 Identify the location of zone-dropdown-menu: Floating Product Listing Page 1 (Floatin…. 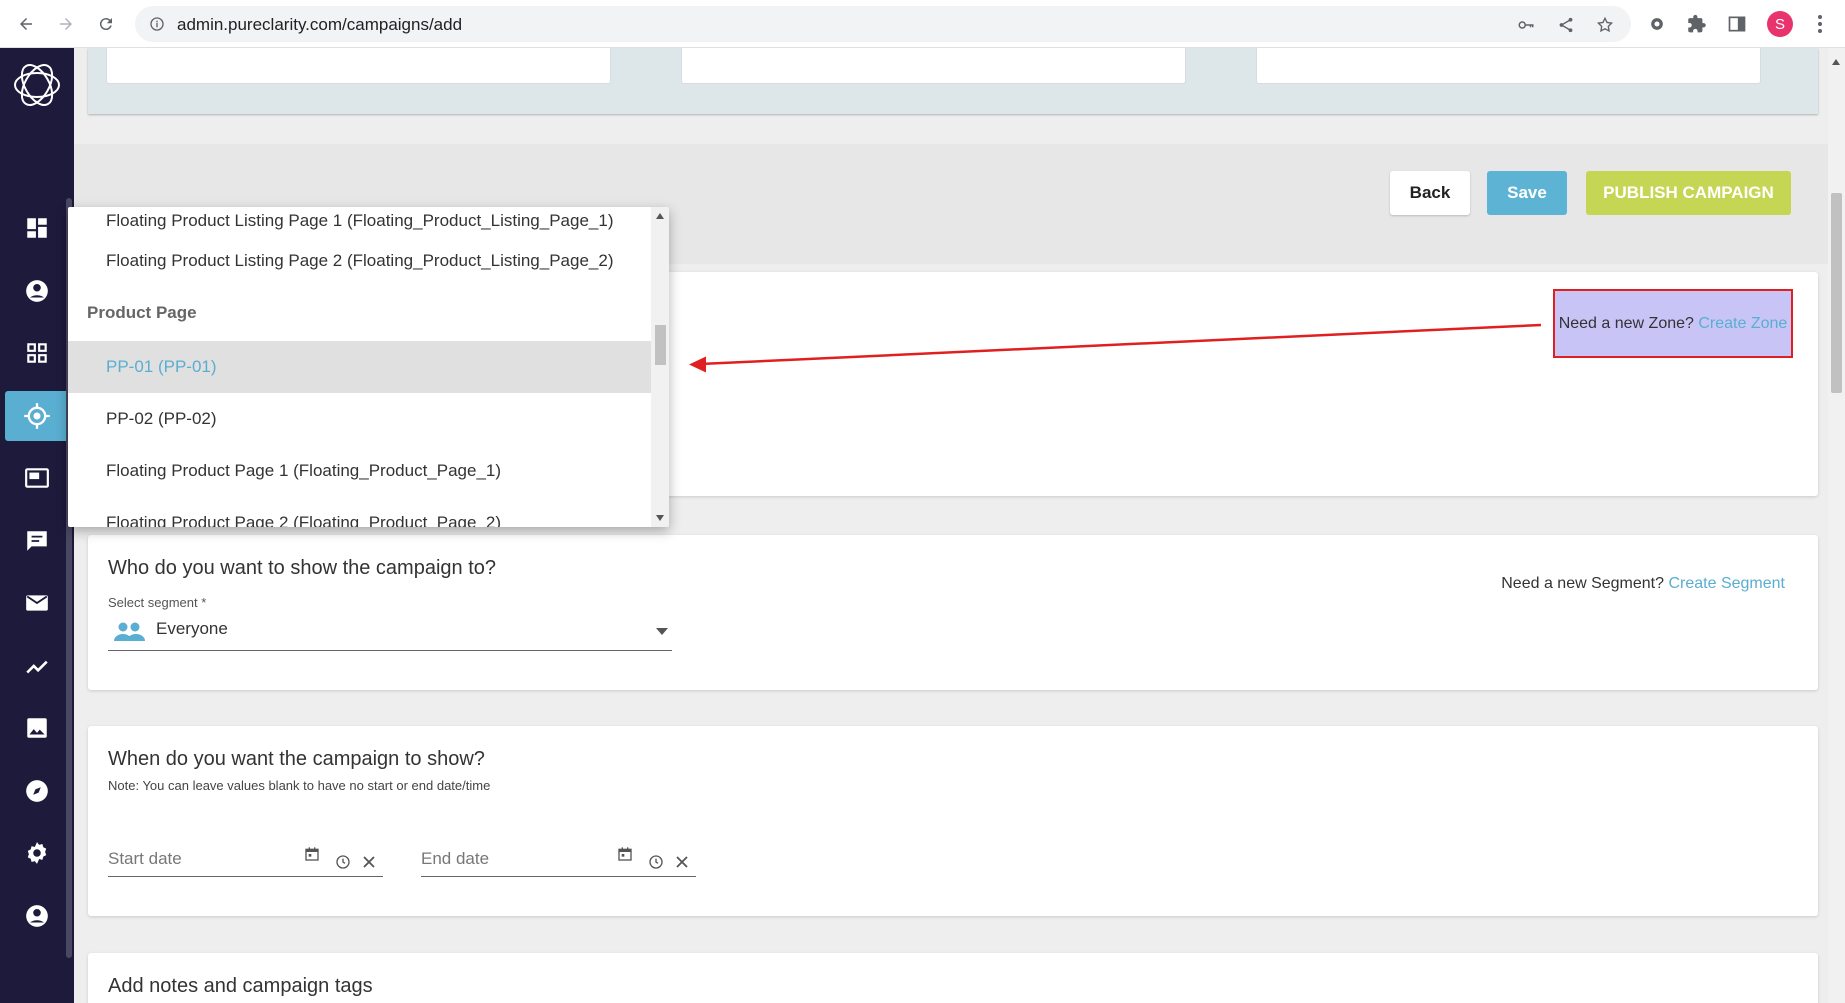
(368, 367).